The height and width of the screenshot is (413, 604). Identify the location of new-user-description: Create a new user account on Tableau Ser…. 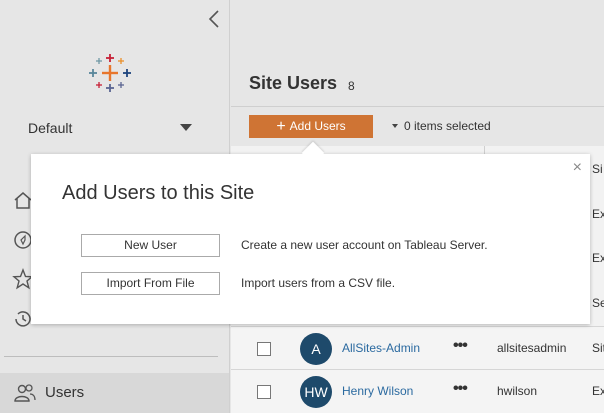
(364, 245).